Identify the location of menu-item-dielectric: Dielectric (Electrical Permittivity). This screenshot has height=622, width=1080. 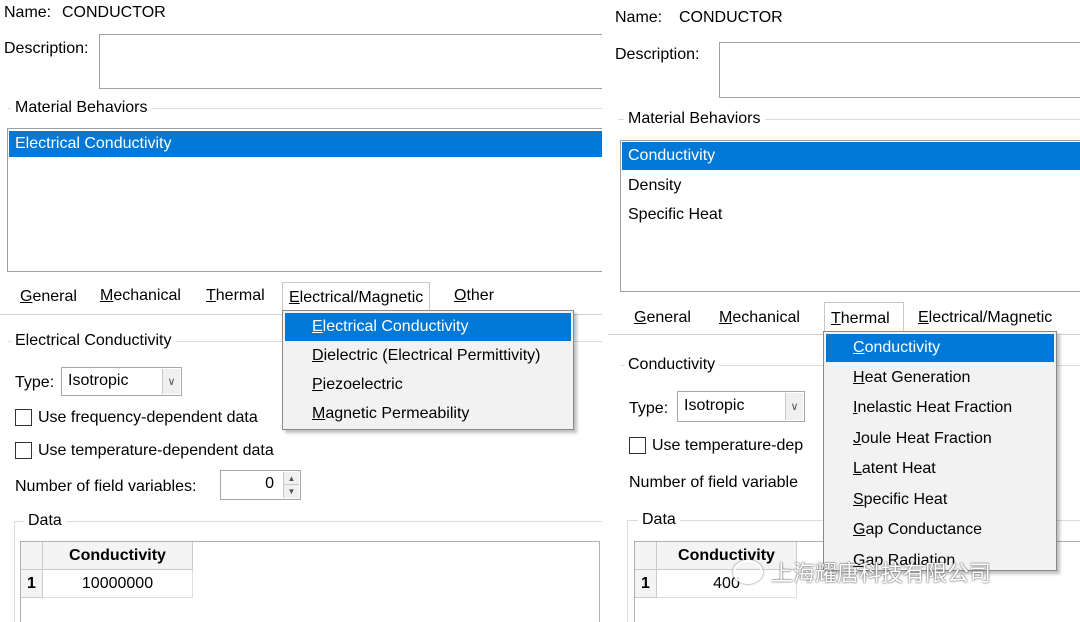
(428, 356).